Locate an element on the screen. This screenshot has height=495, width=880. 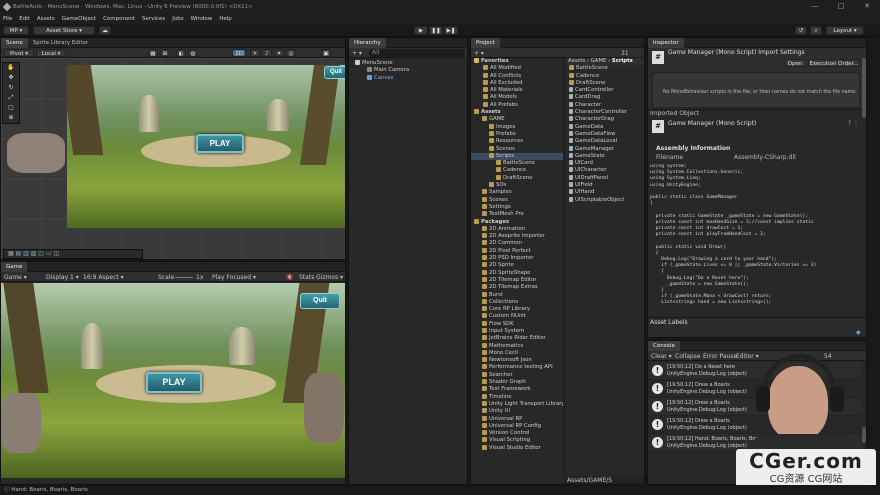
hierarchy-search-input: All is located at coordinates (417, 53).